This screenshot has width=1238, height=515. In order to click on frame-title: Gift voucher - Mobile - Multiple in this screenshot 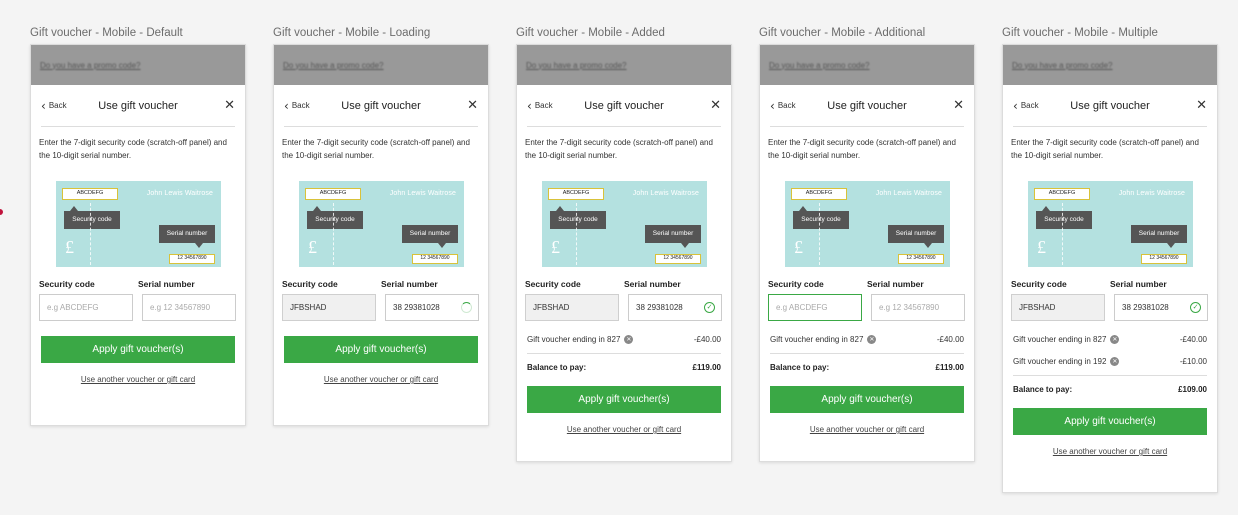, I will do `click(1080, 33)`.